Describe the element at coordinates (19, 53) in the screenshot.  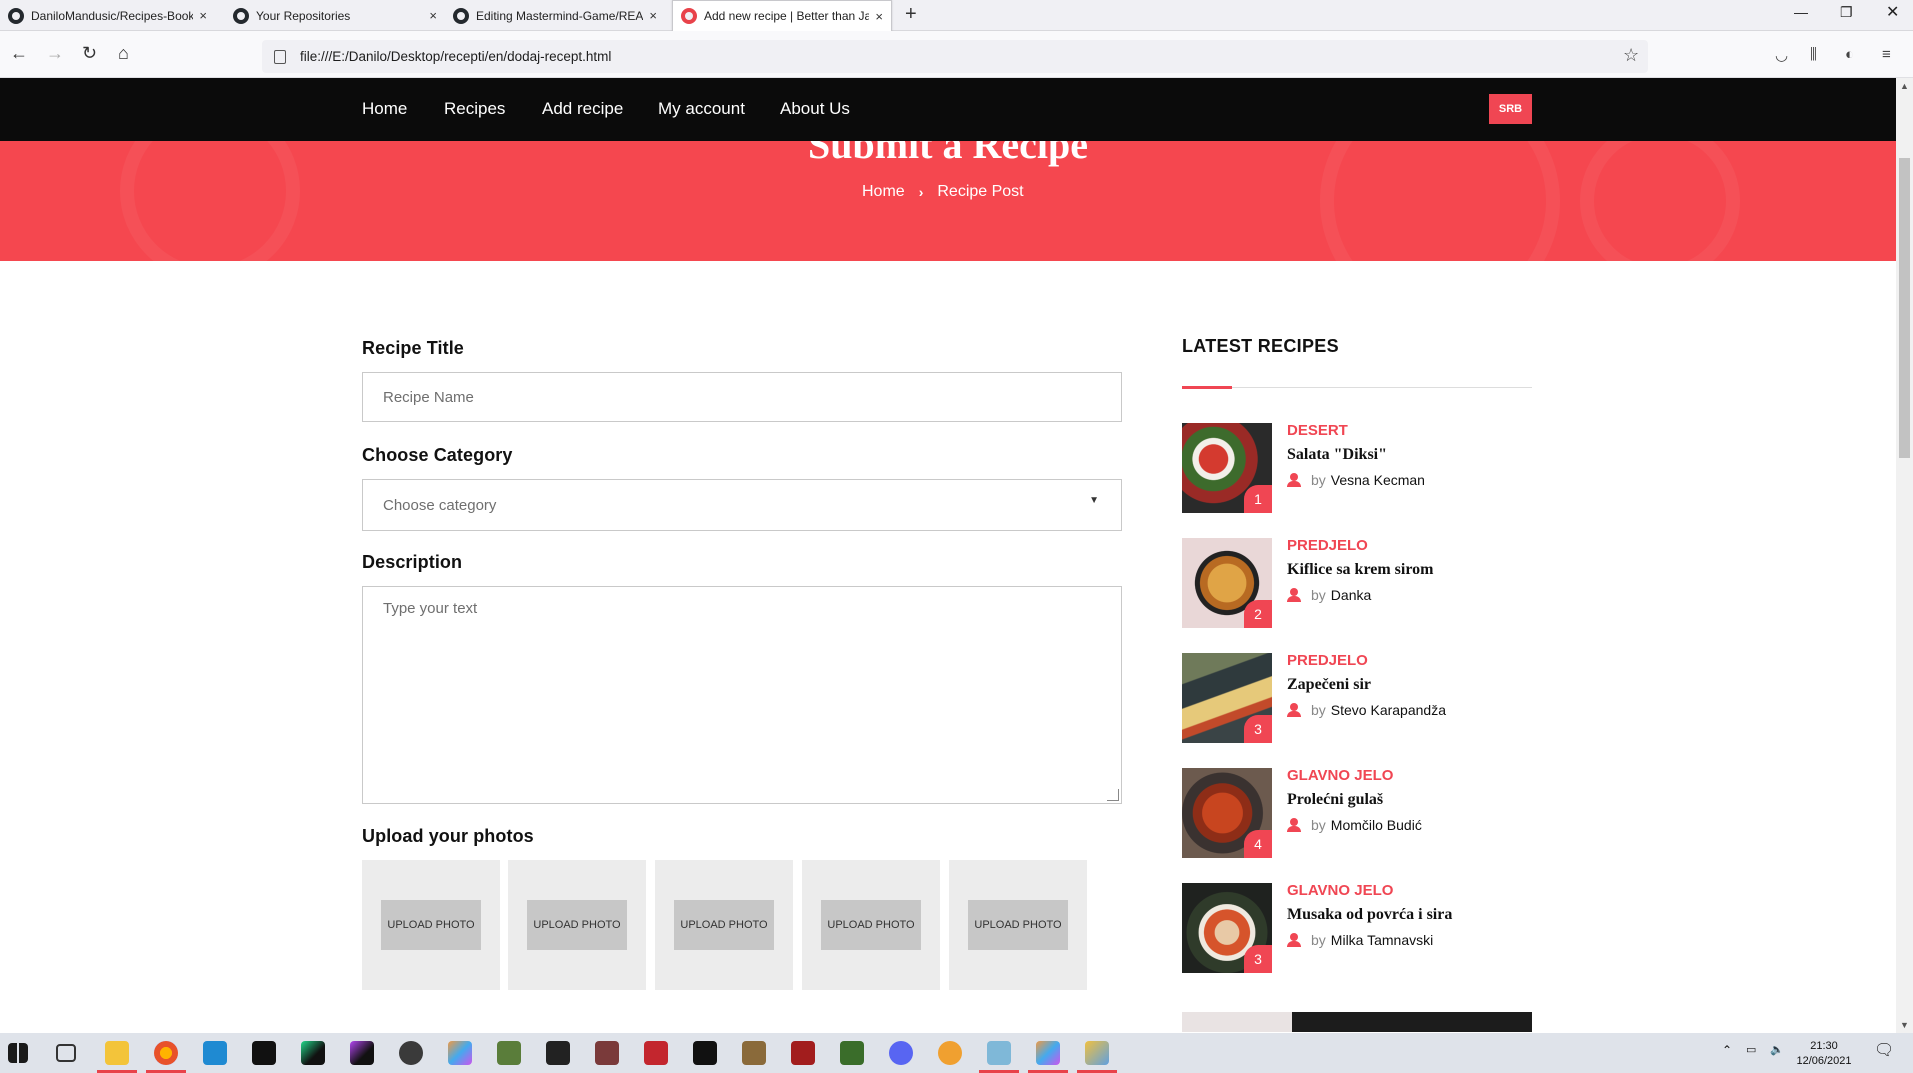
I see `back-icon: ←` at that location.